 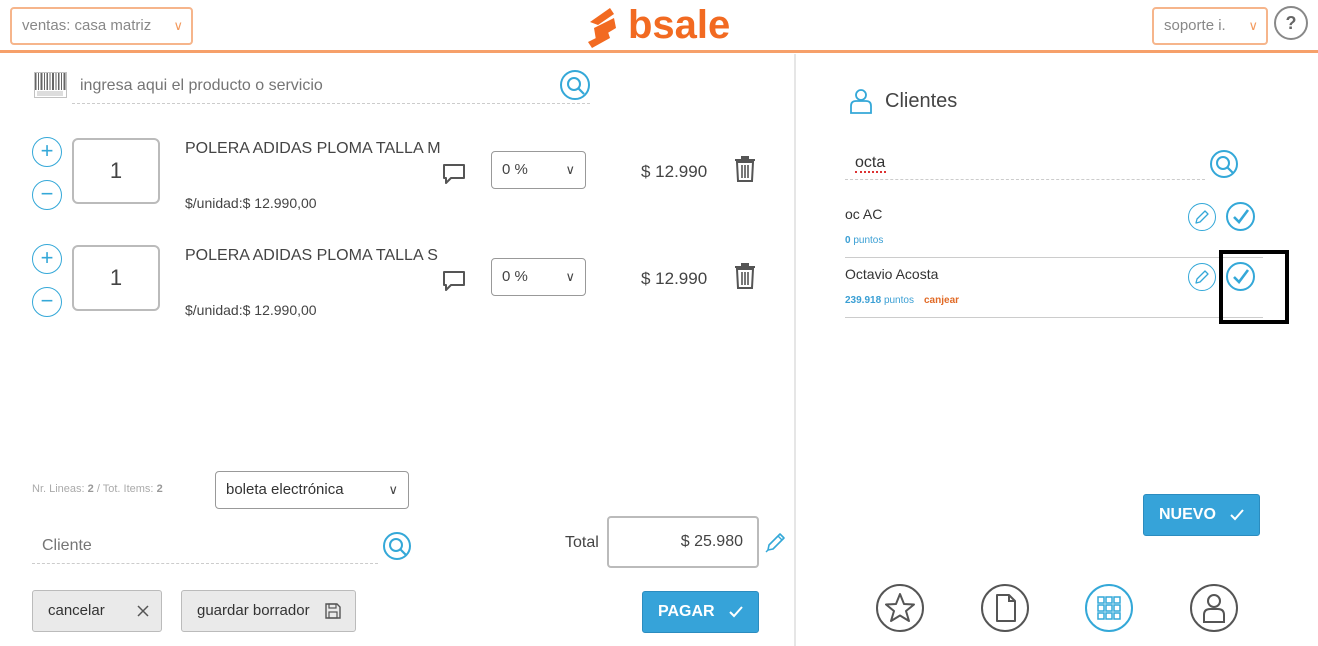 What do you see at coordinates (331, 86) in the screenshot?
I see `product-search-input` at bounding box center [331, 86].